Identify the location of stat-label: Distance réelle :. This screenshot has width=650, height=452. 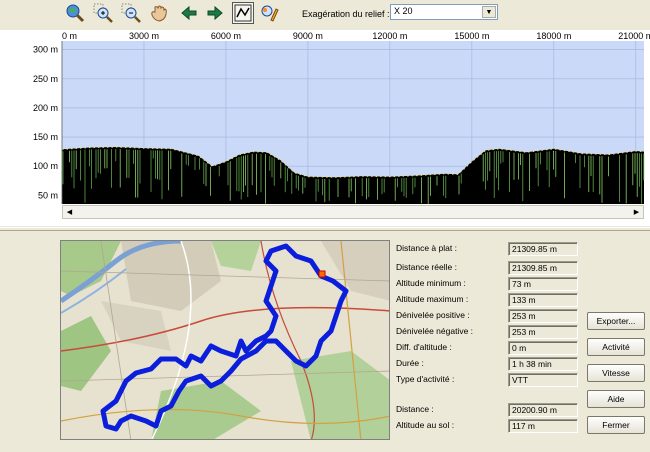
(426, 267).